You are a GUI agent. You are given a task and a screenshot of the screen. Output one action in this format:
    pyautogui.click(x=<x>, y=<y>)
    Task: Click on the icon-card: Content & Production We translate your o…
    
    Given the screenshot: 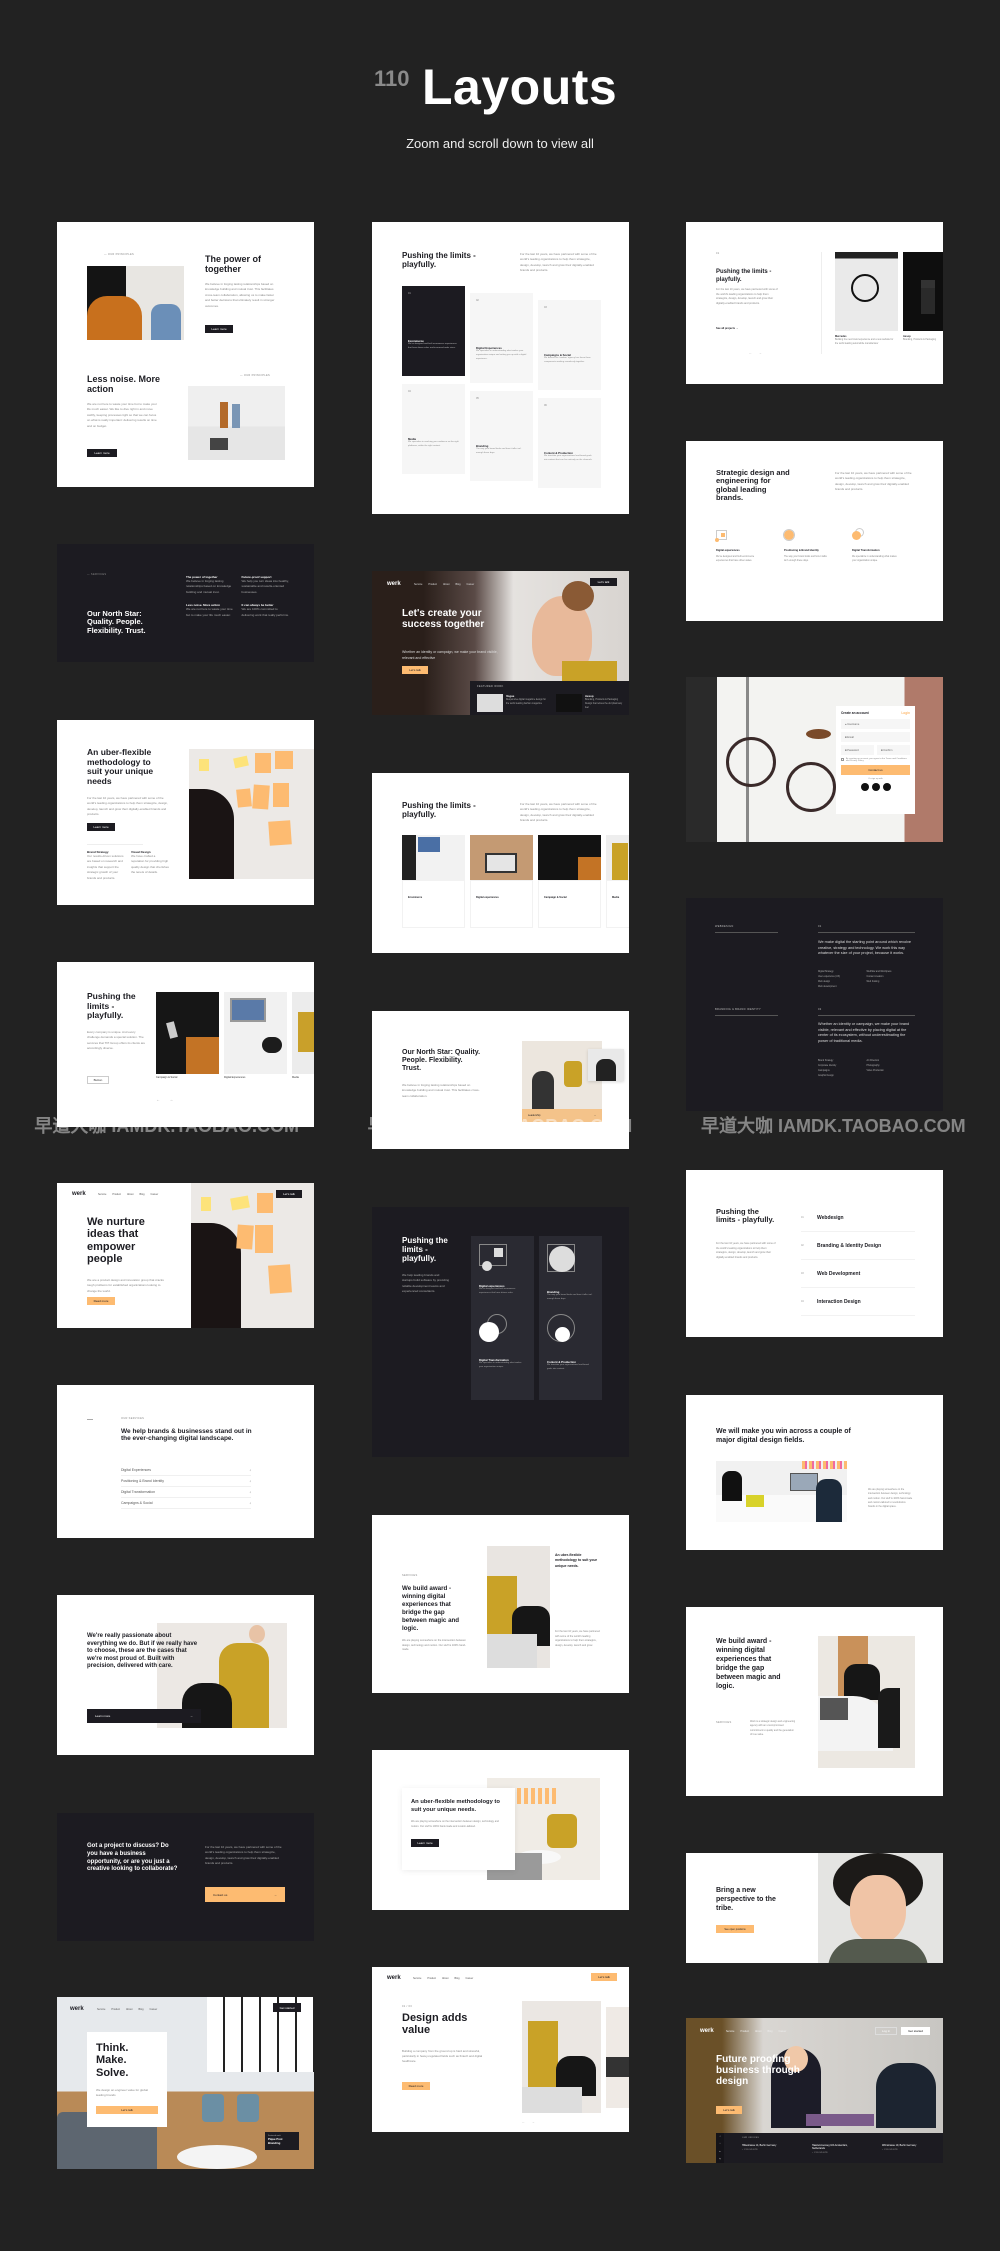 What is the action you would take?
    pyautogui.click(x=570, y=1353)
    